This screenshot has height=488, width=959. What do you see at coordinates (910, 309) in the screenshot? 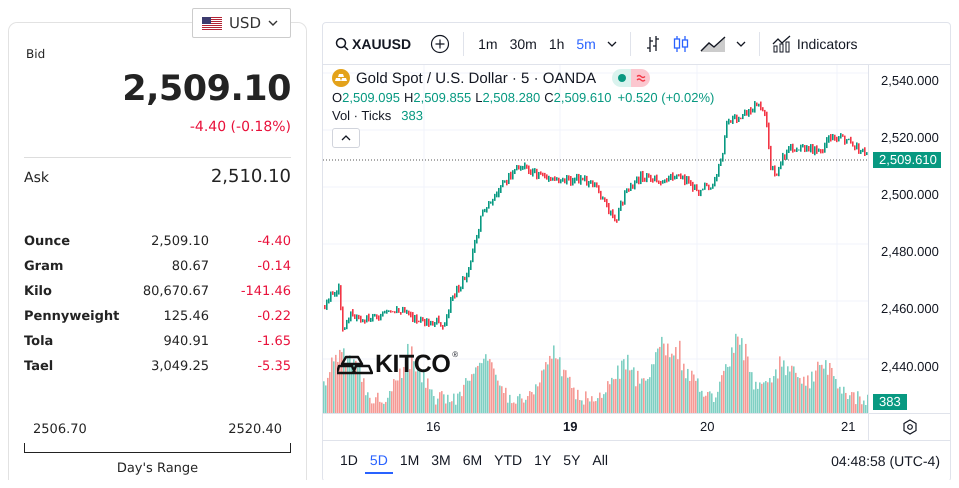
I see `price-tick: 2,460.000` at bounding box center [910, 309].